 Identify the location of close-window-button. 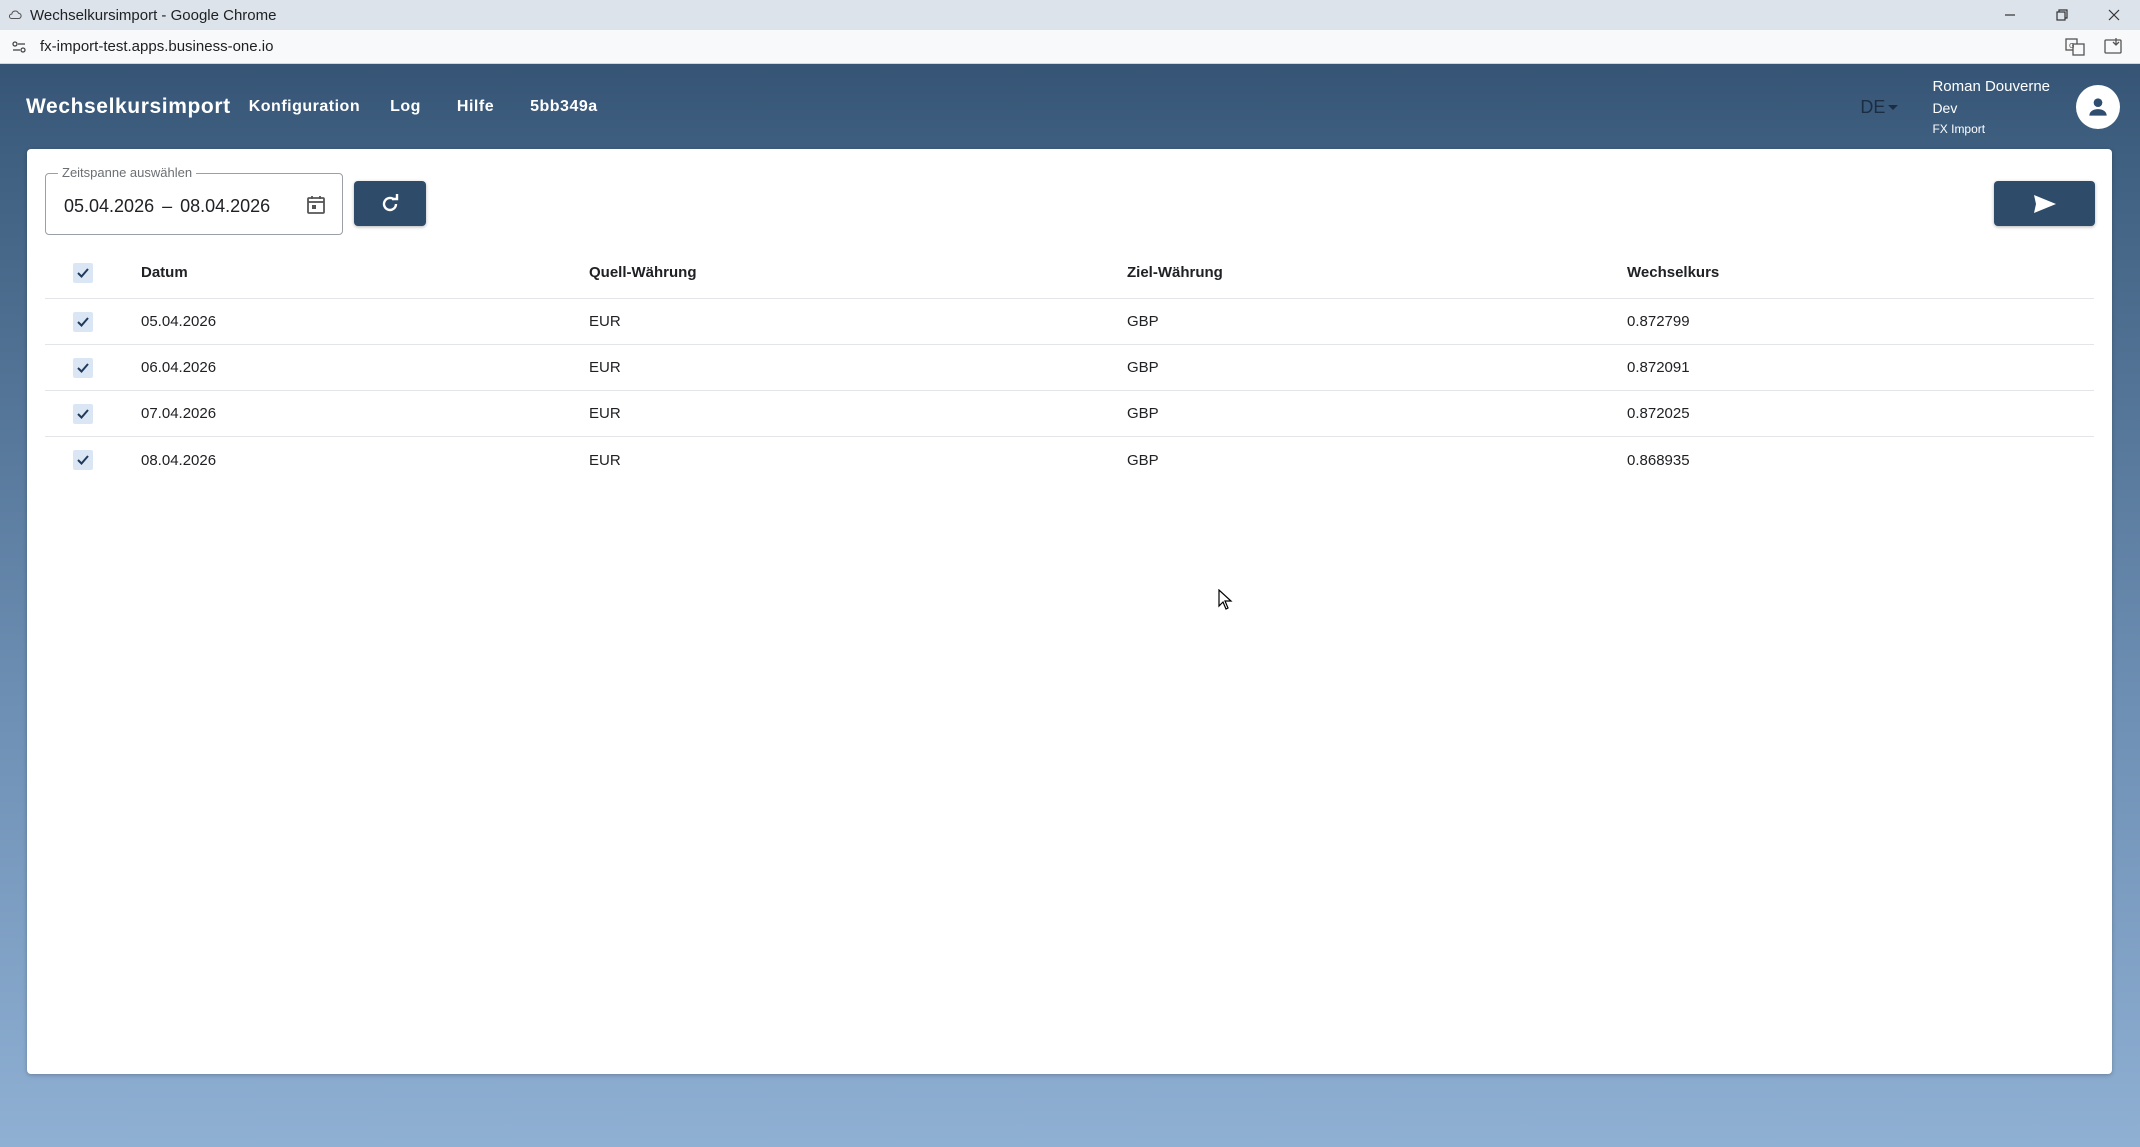
(2114, 15).